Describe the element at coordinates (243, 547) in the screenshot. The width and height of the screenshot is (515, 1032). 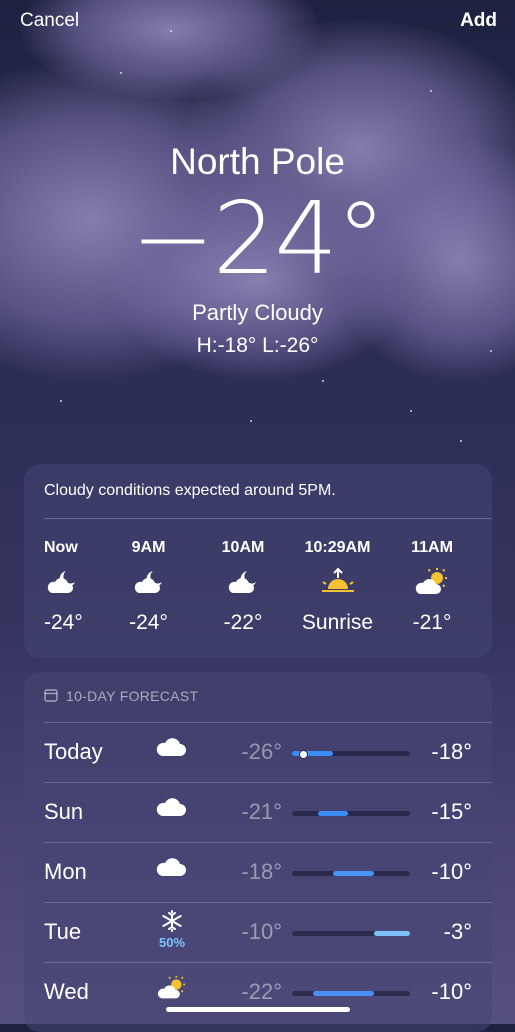
I see `hour-time: 10AM` at that location.